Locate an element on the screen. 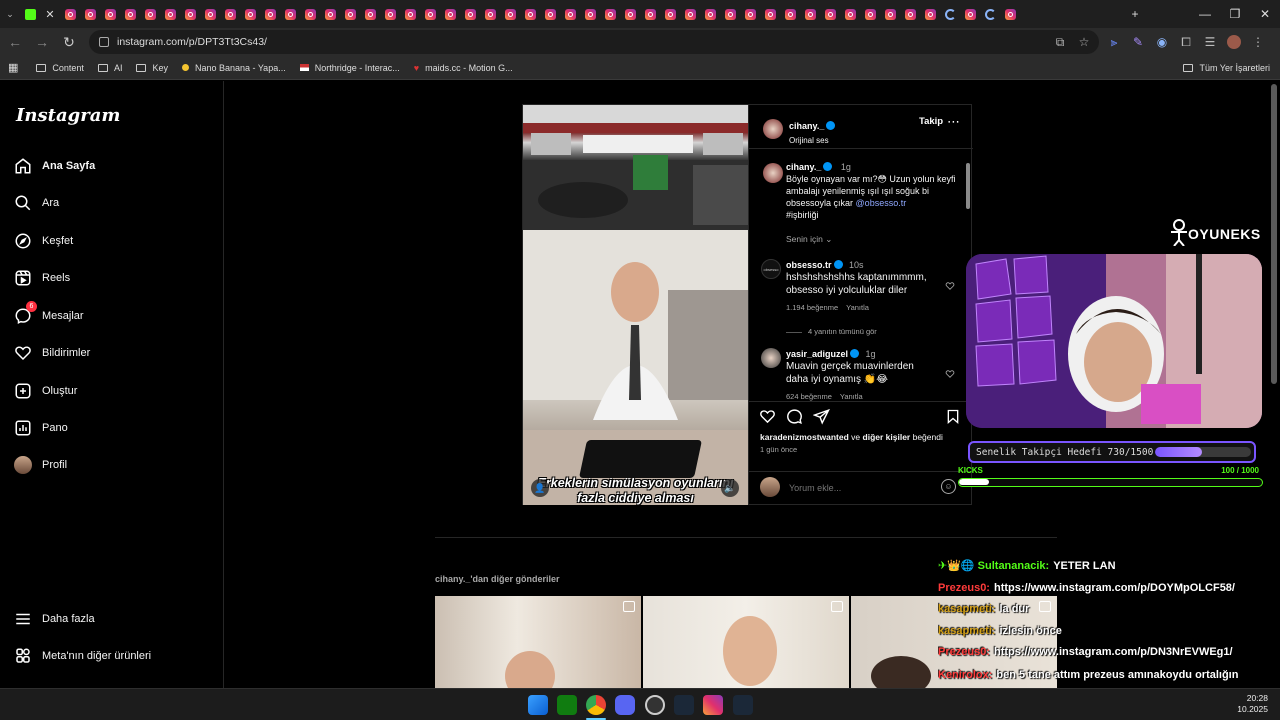  sidebar-item-meta: Meta'nın diğer ürünleri is located at coordinates (82, 656).